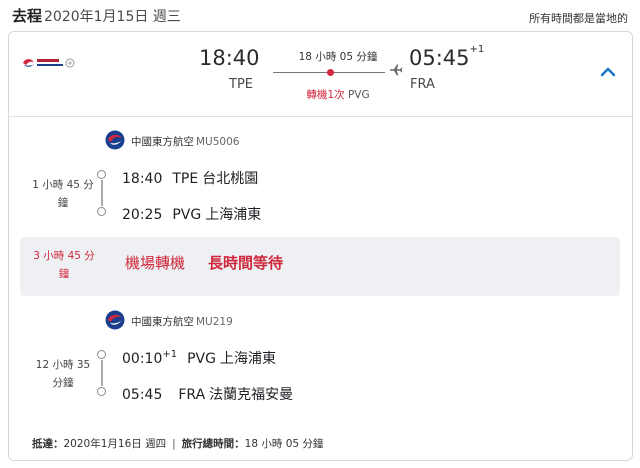 Image resolution: width=640 pixels, height=468 pixels. Describe the element at coordinates (142, 179) in the screenshot. I see `segment-1-dep-time: 18:40` at that location.